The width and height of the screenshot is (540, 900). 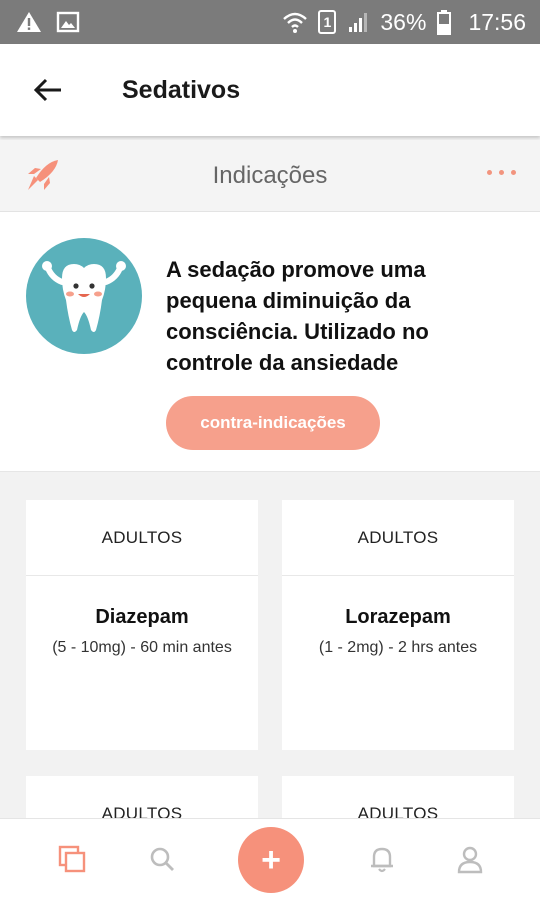 I want to click on drug-name: Lorazepam, so click(x=398, y=617).